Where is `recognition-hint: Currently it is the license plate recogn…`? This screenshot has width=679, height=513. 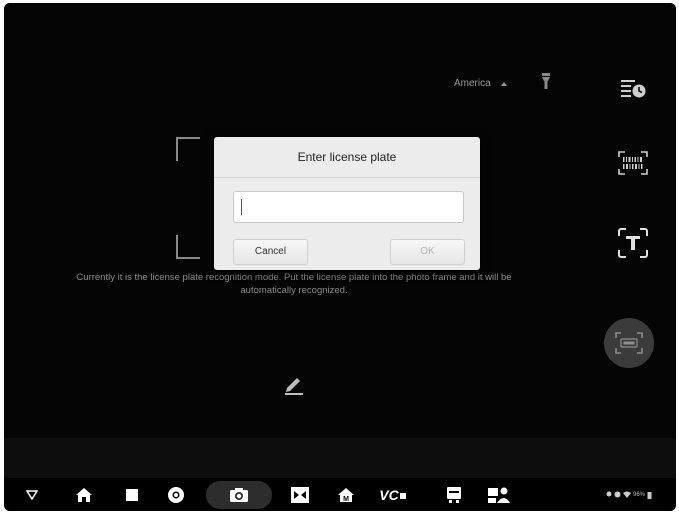
recognition-hint: Currently it is the license plate recogn… is located at coordinates (294, 284).